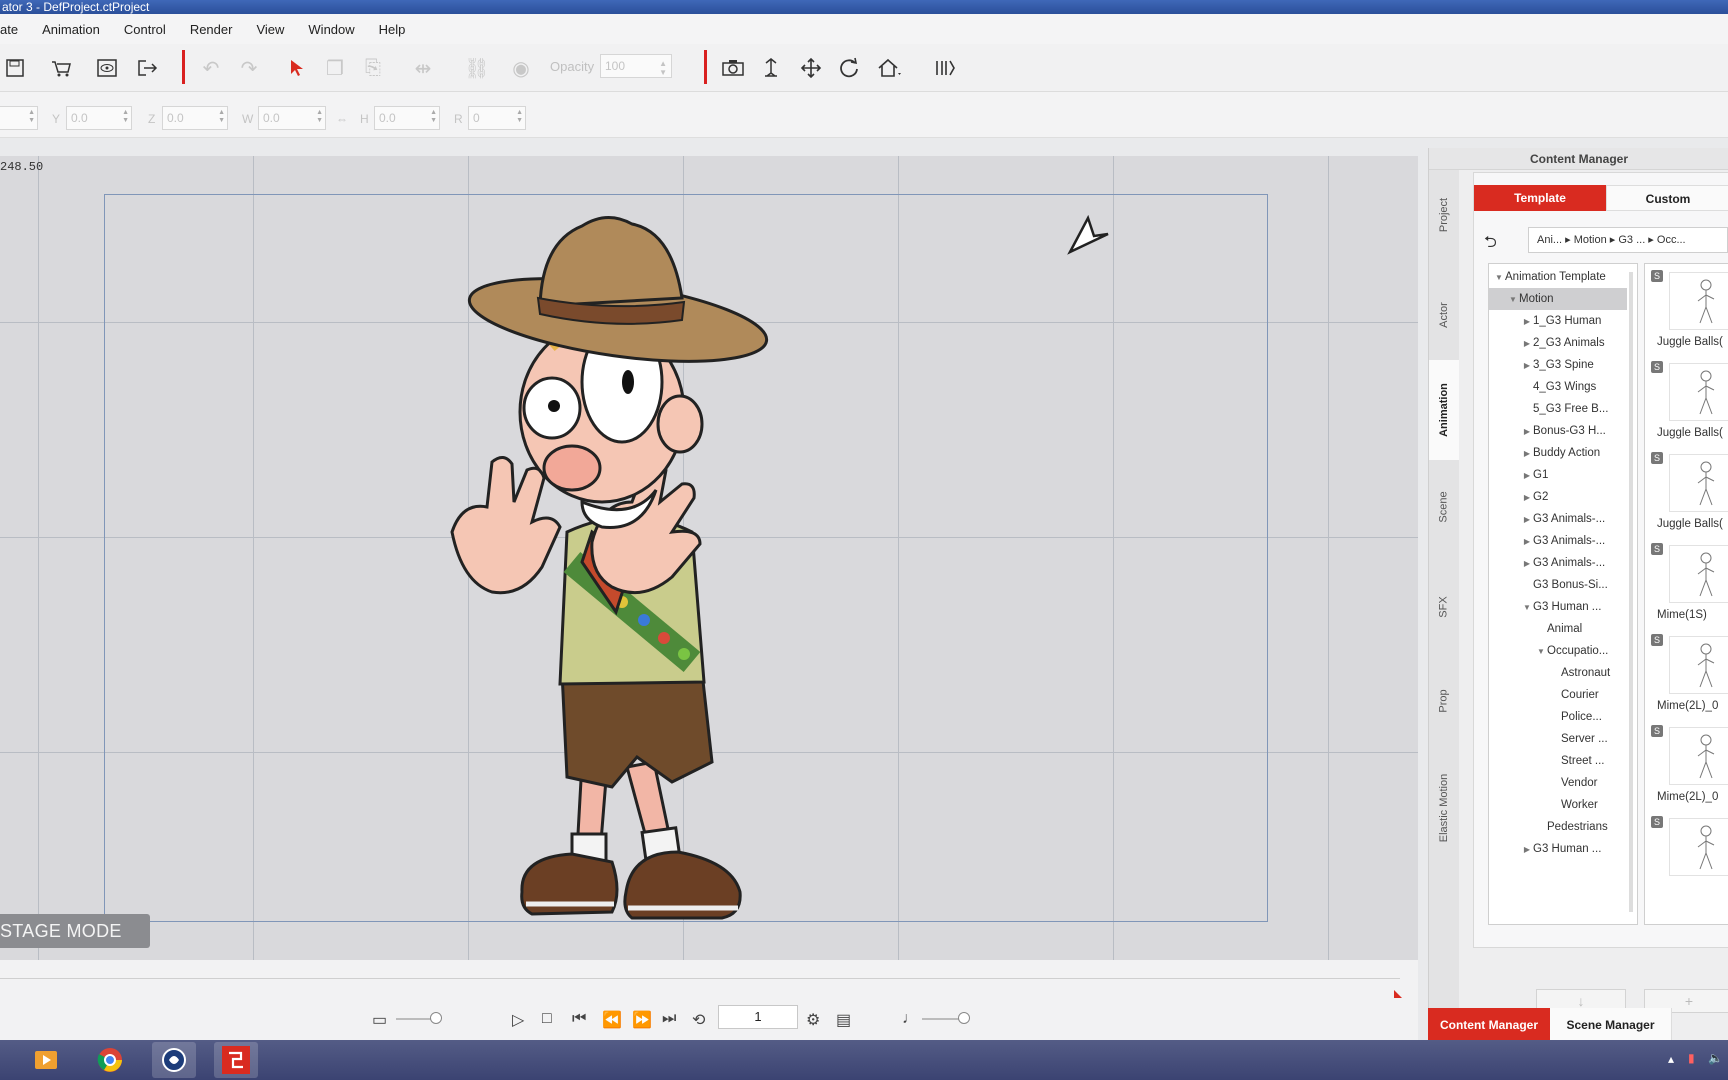 The height and width of the screenshot is (1080, 1728). What do you see at coordinates (636, 66) in the screenshot?
I see `opacity-field: 100 ▲ ▼` at bounding box center [636, 66].